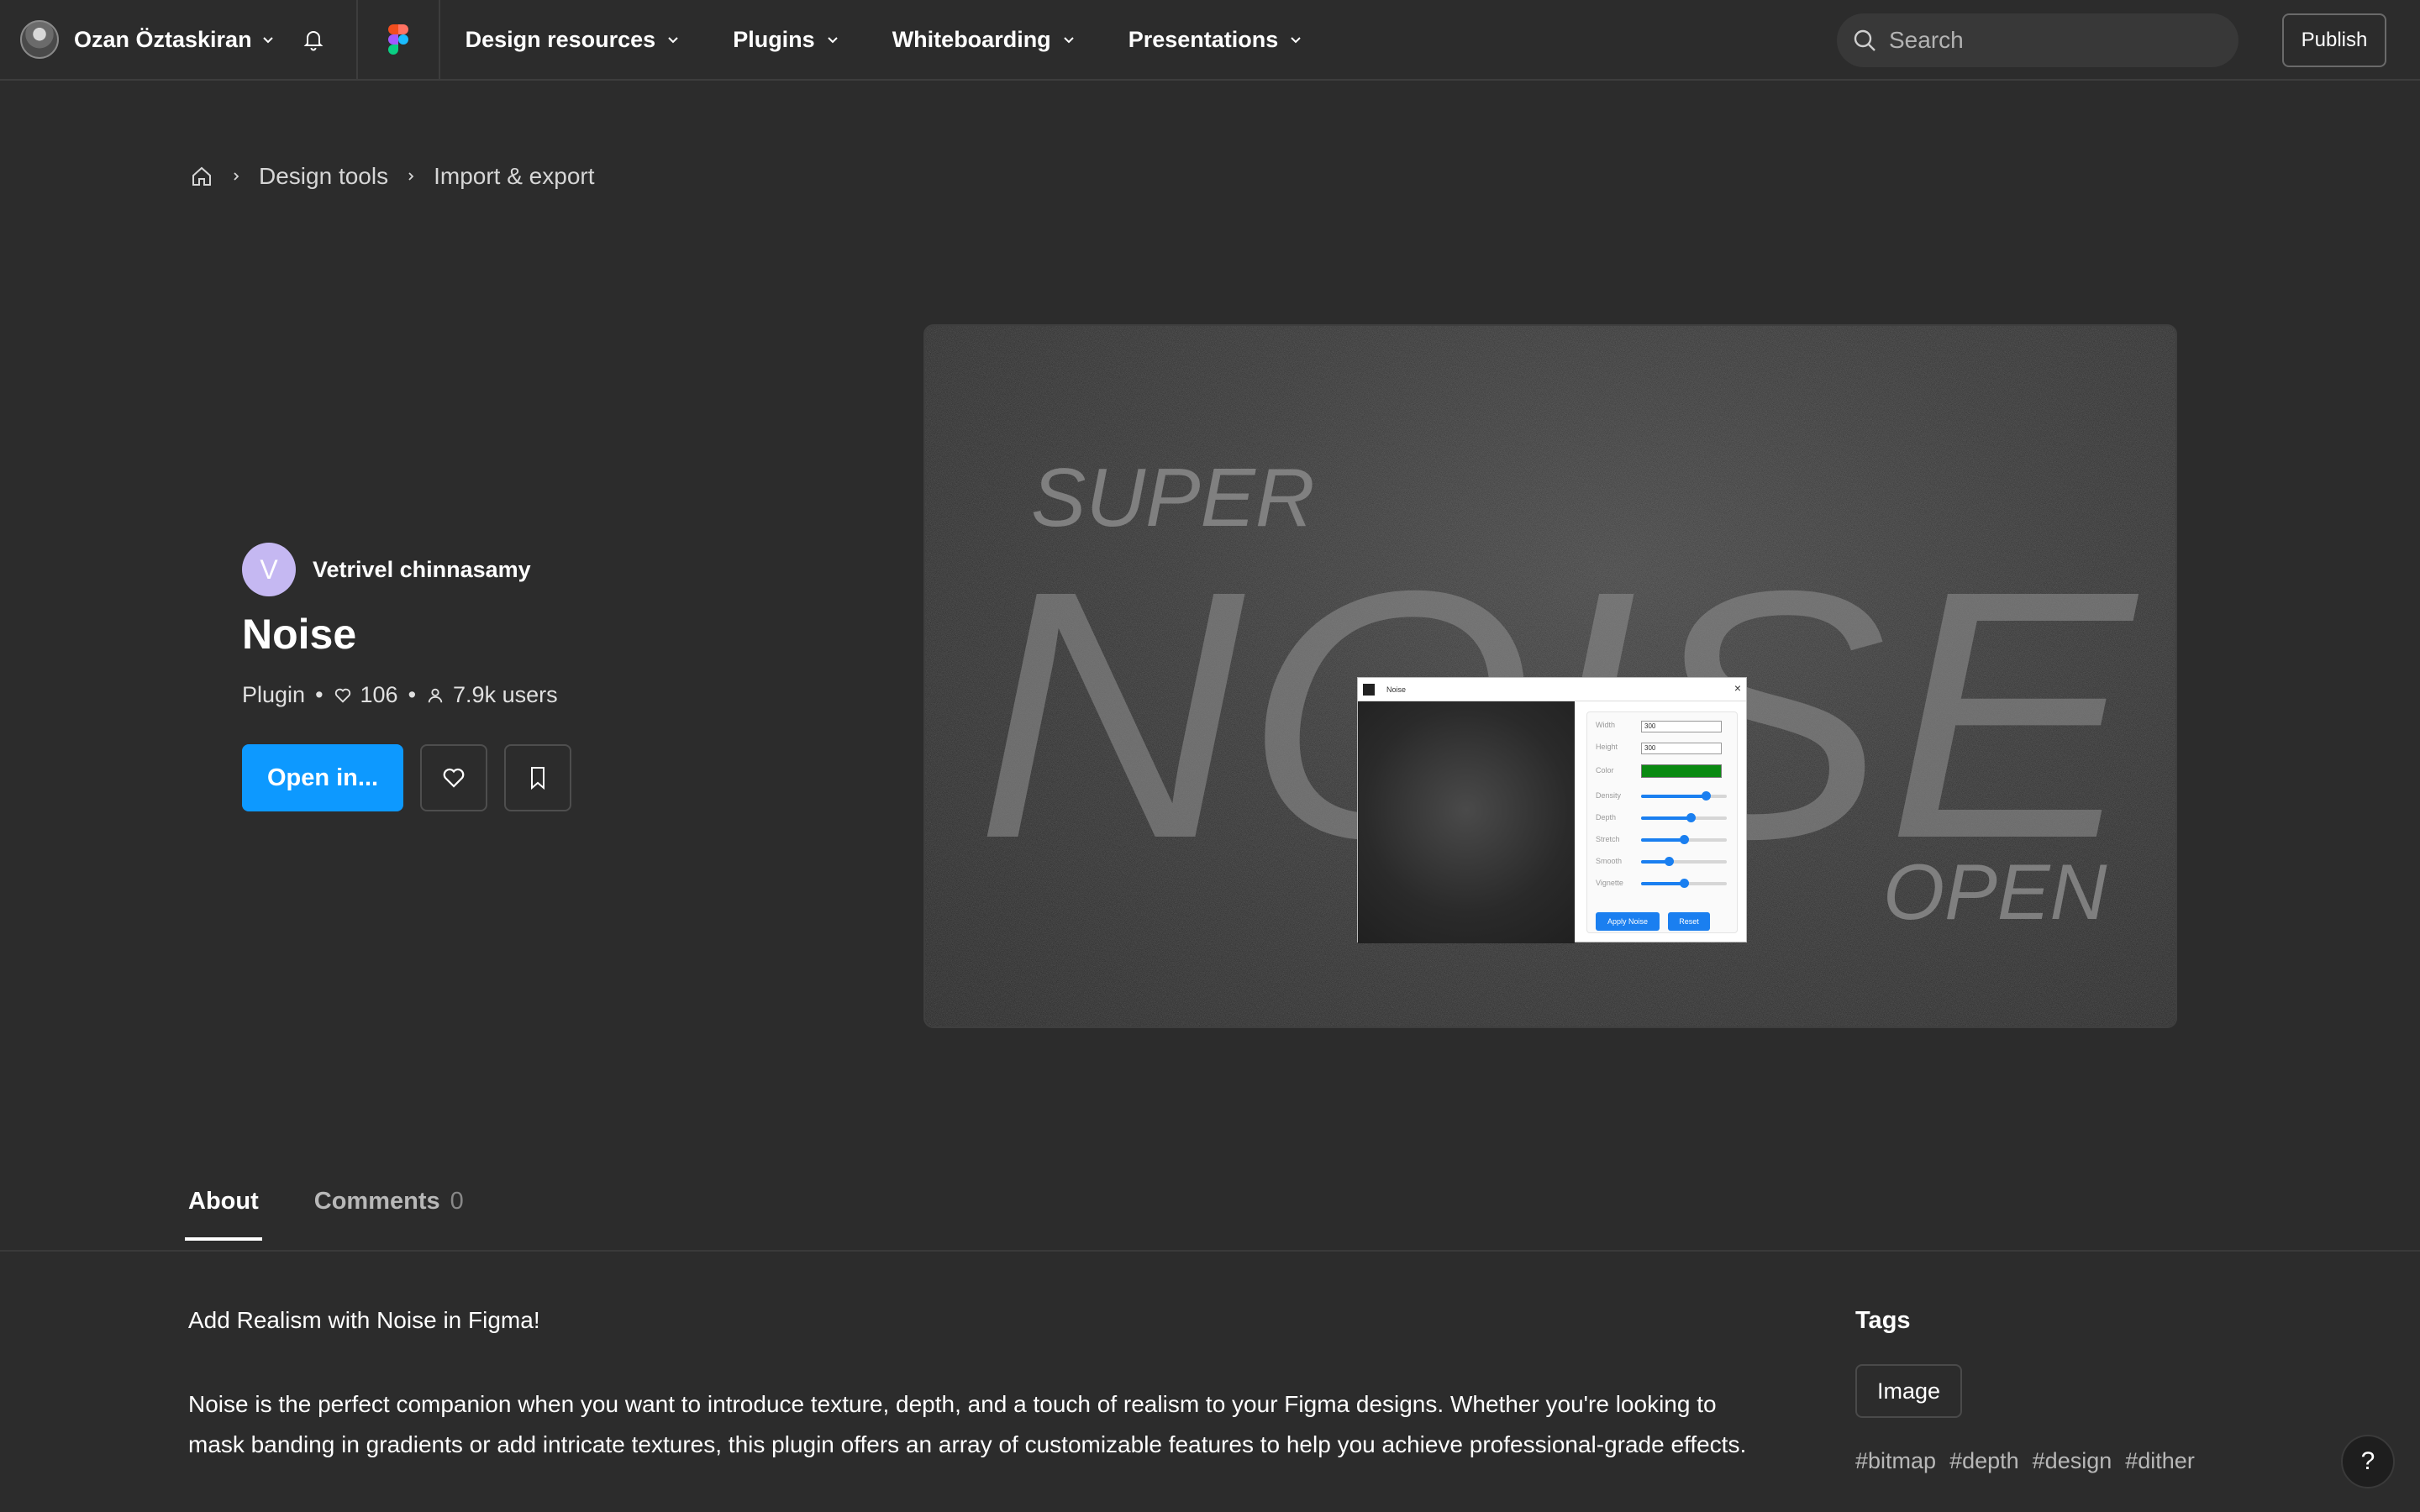  I want to click on about-headline: Add Realism with Noise in Figma!, so click(364, 1320).